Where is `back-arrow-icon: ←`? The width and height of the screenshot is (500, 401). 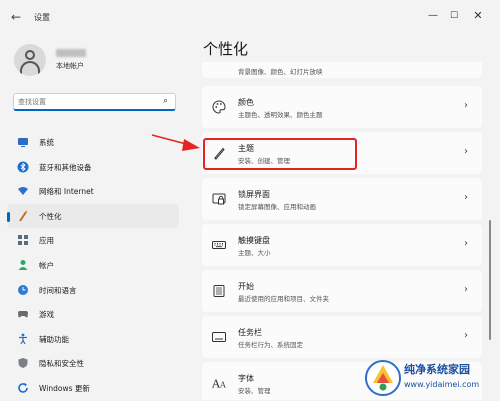
back-arrow-icon: ← is located at coordinates (16, 17).